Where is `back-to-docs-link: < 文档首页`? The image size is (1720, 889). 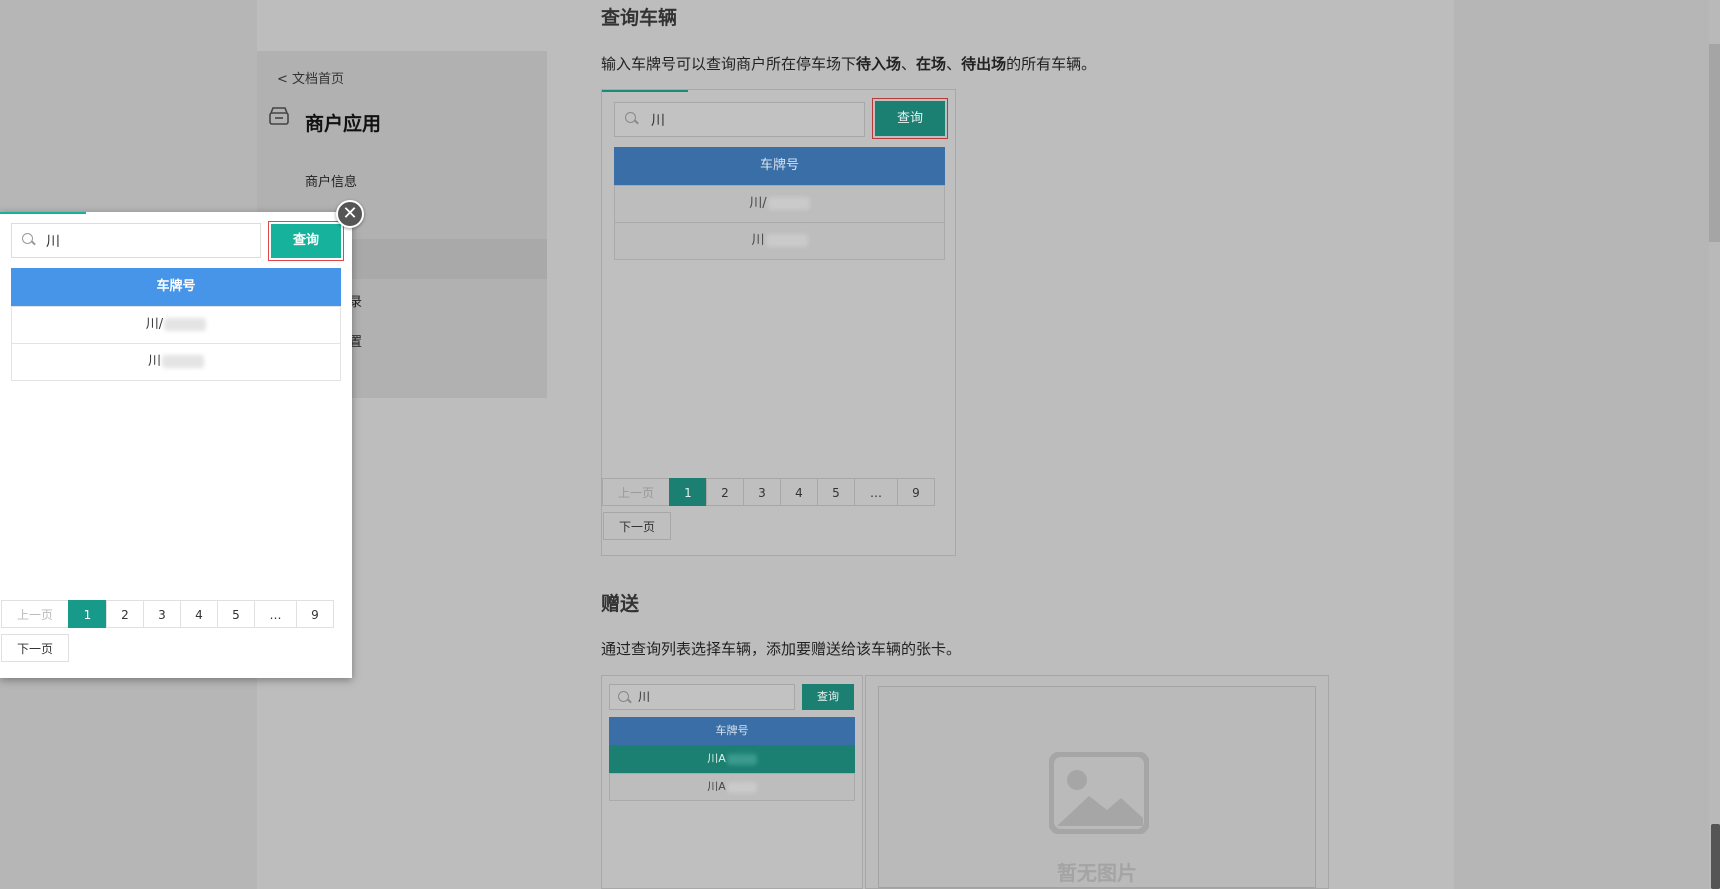
back-to-docs-link: < 文档首页 is located at coordinates (310, 77).